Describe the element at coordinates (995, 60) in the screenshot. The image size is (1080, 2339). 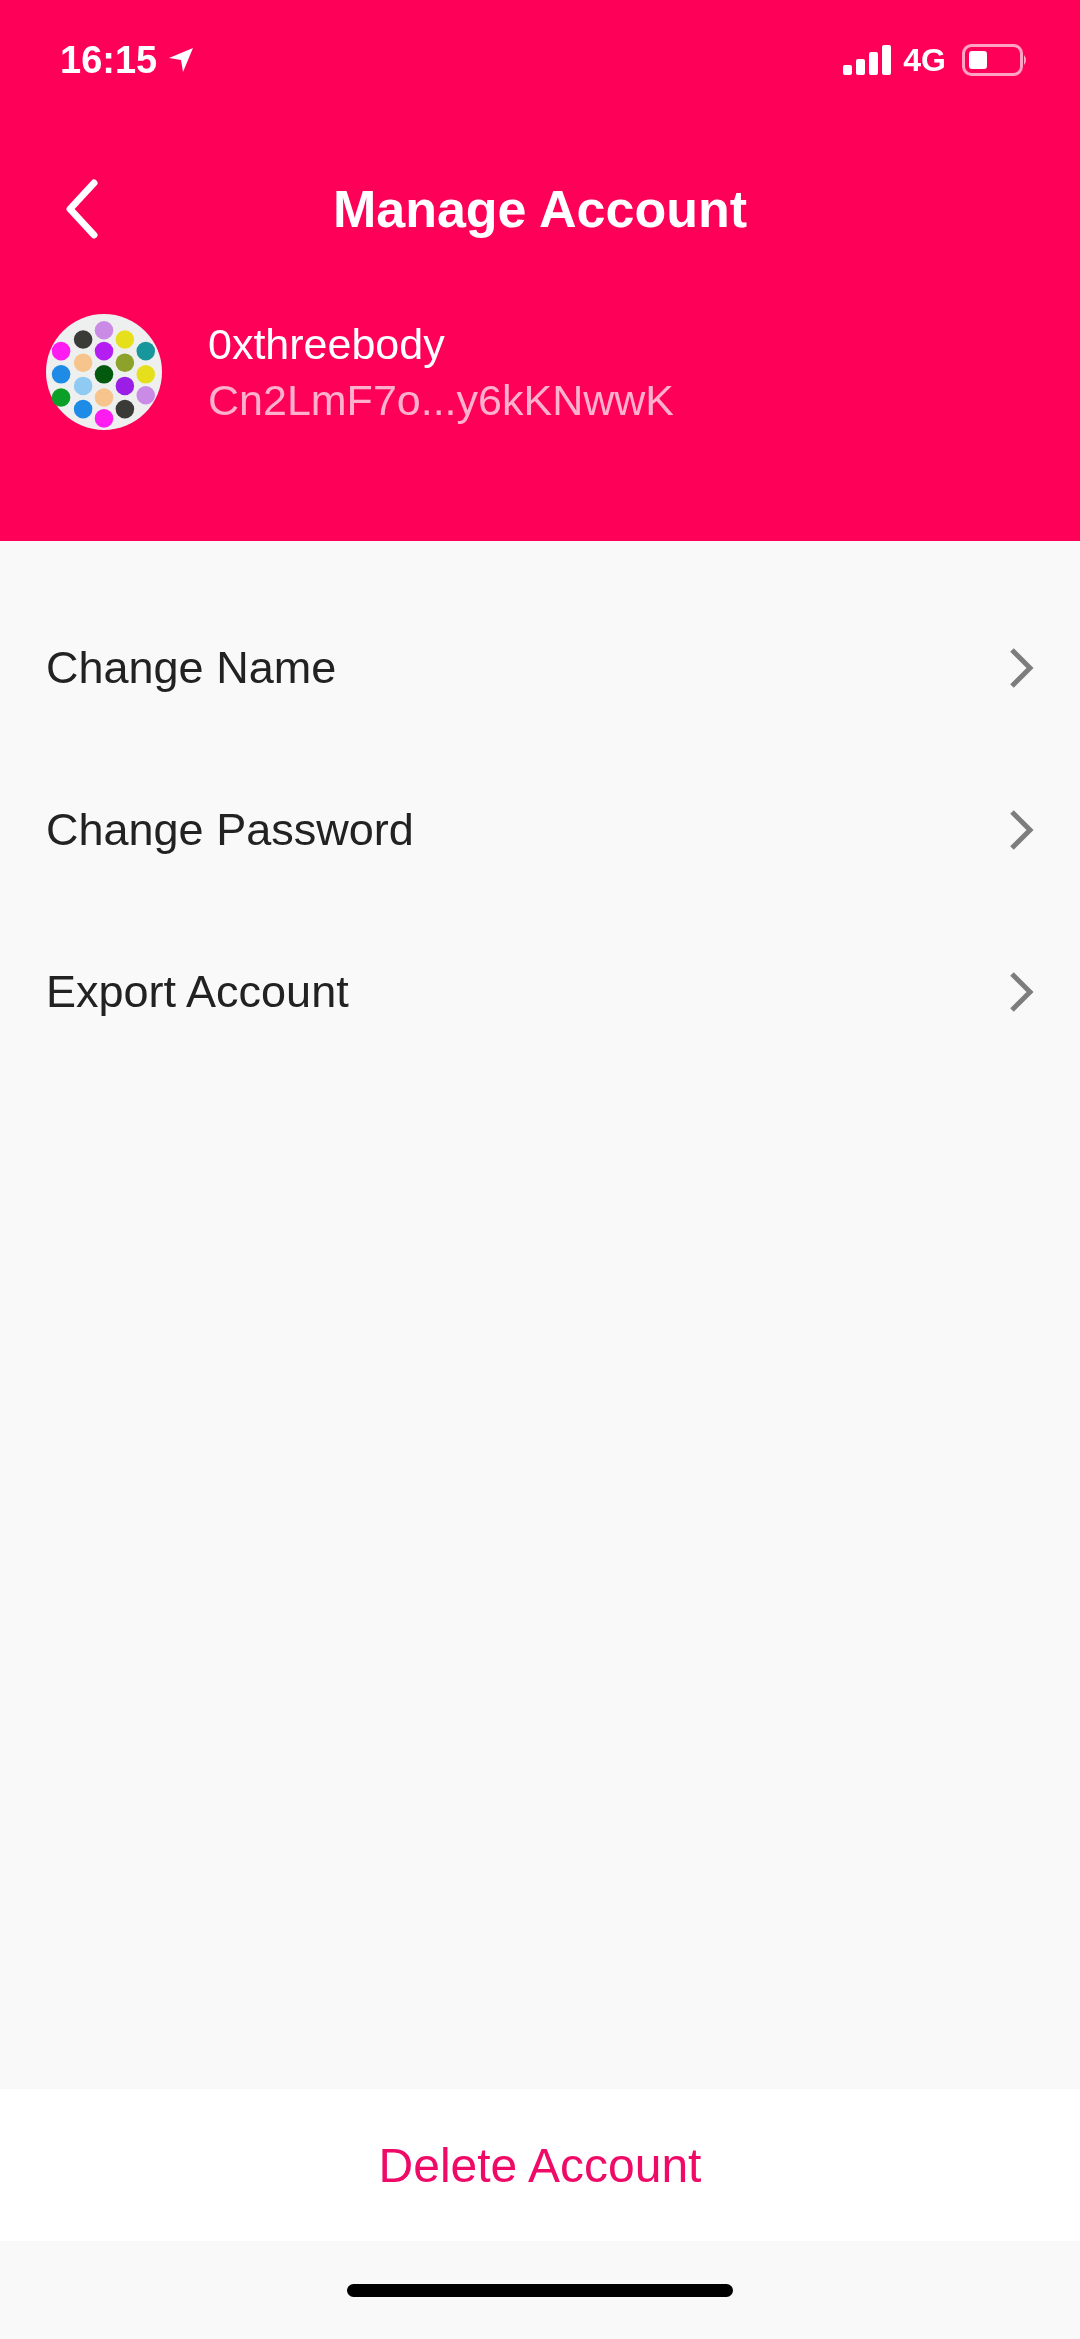
I see `battery-icon` at that location.